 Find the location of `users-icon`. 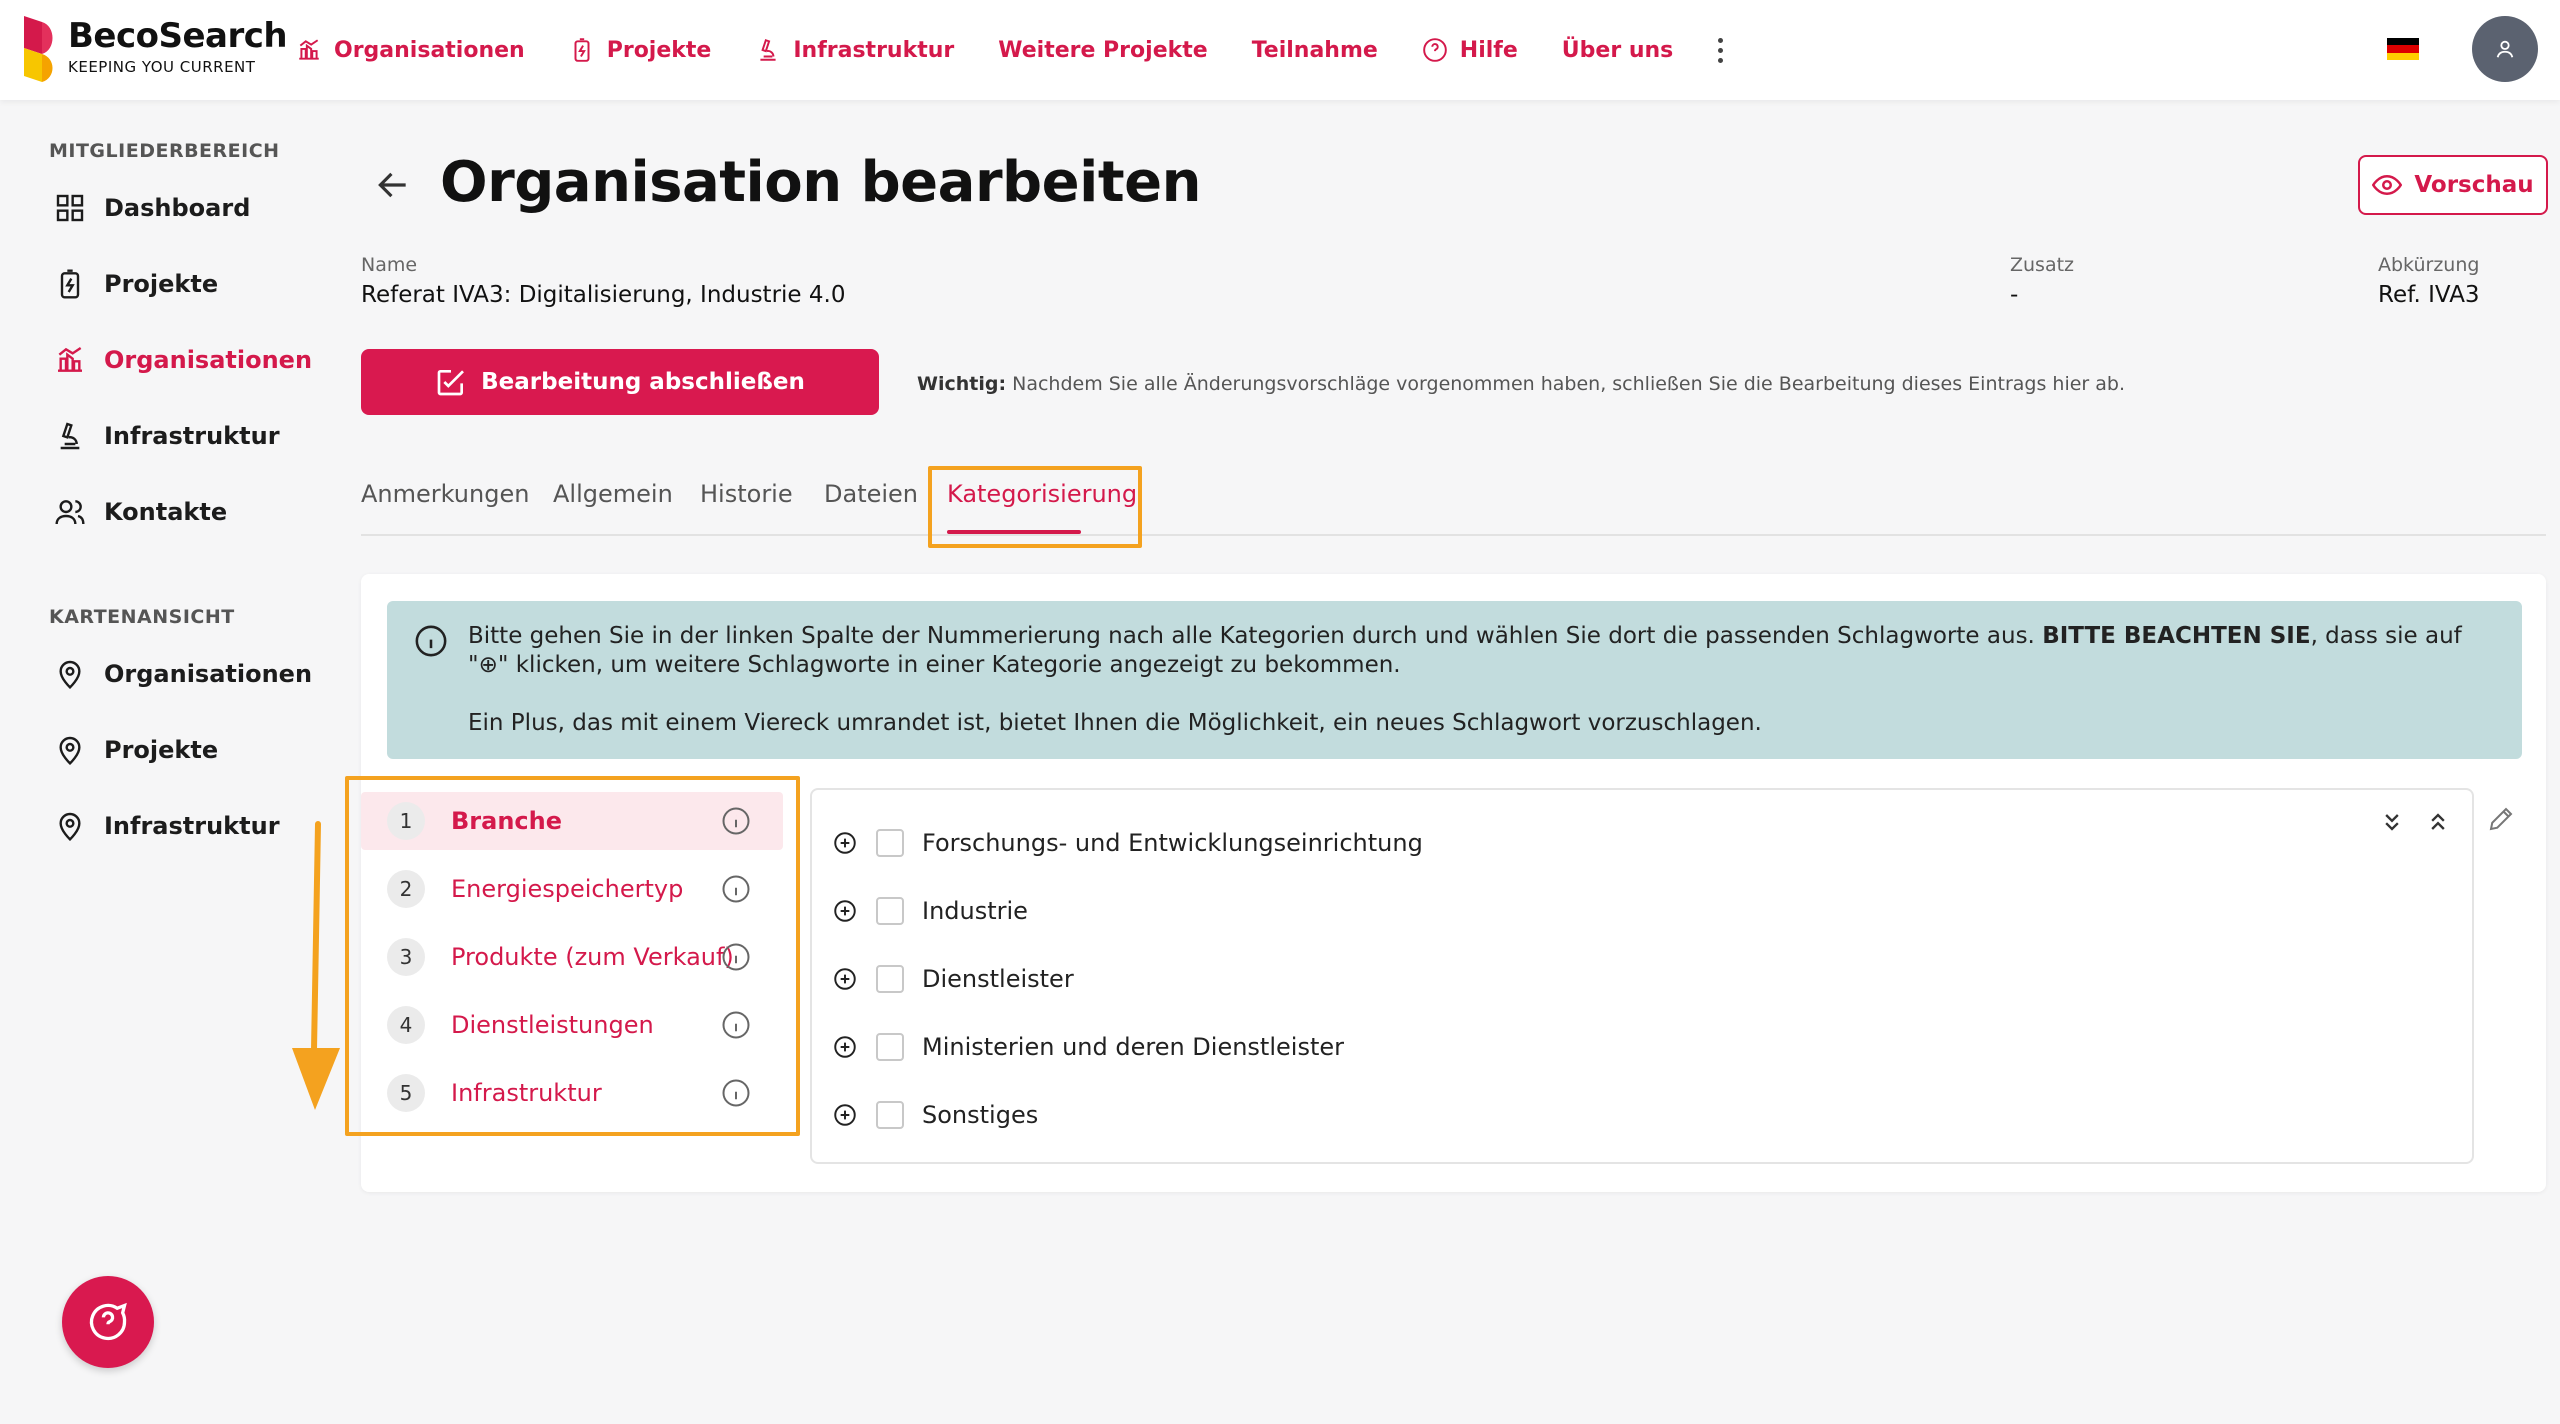

users-icon is located at coordinates (70, 512).